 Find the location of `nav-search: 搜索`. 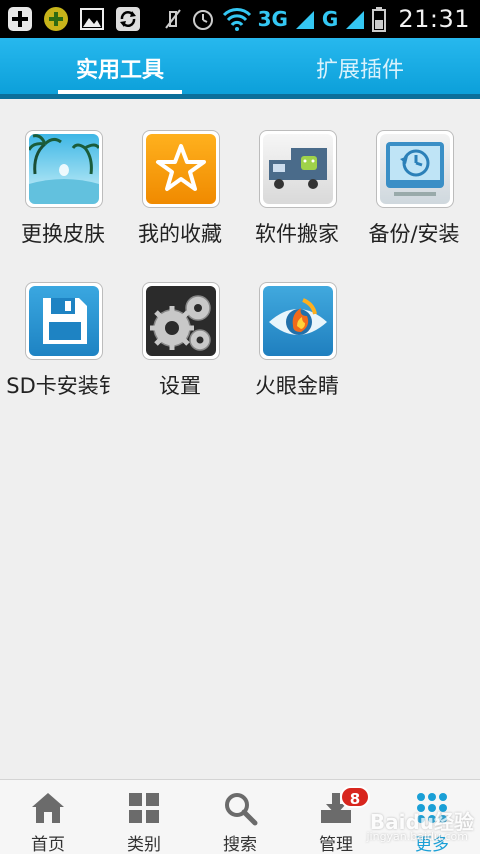

nav-search: 搜索 is located at coordinates (240, 817).